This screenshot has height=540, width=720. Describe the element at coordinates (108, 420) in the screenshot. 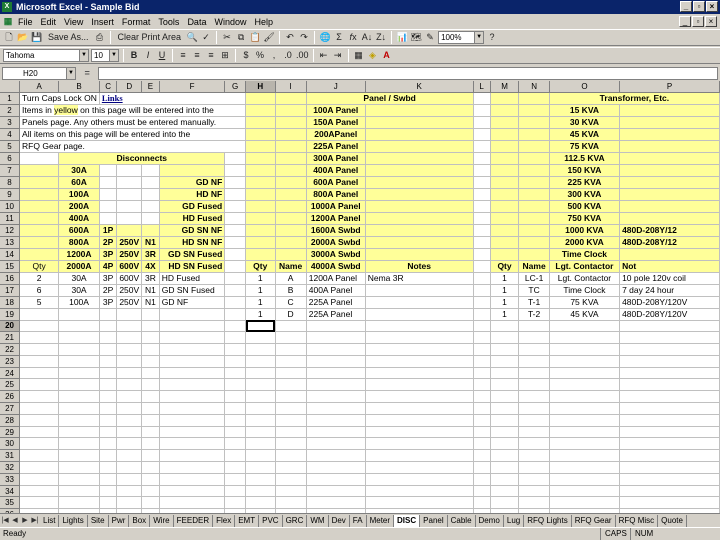

I see `cell-c28` at that location.